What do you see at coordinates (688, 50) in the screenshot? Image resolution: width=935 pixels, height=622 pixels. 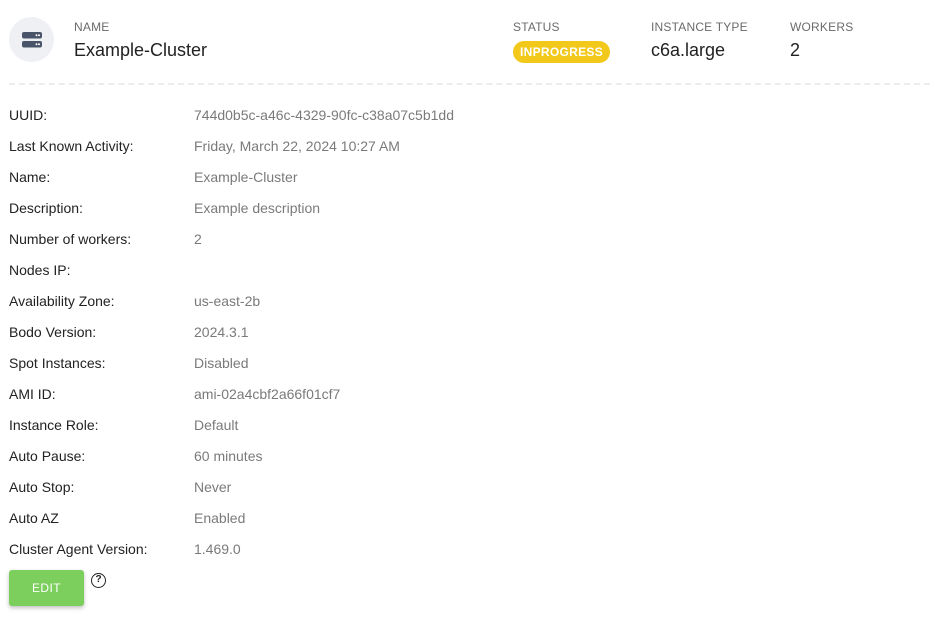 I see `instance-type-value: c6a.large` at bounding box center [688, 50].